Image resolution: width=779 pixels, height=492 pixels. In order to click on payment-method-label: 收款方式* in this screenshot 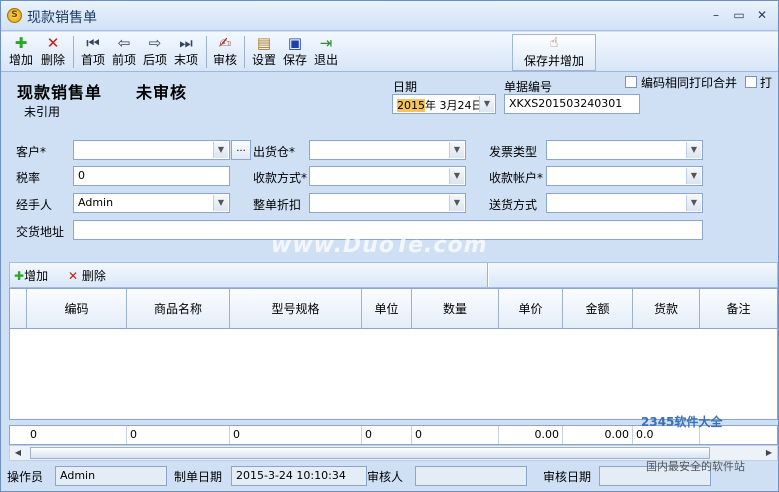, I will do `click(280, 178)`.